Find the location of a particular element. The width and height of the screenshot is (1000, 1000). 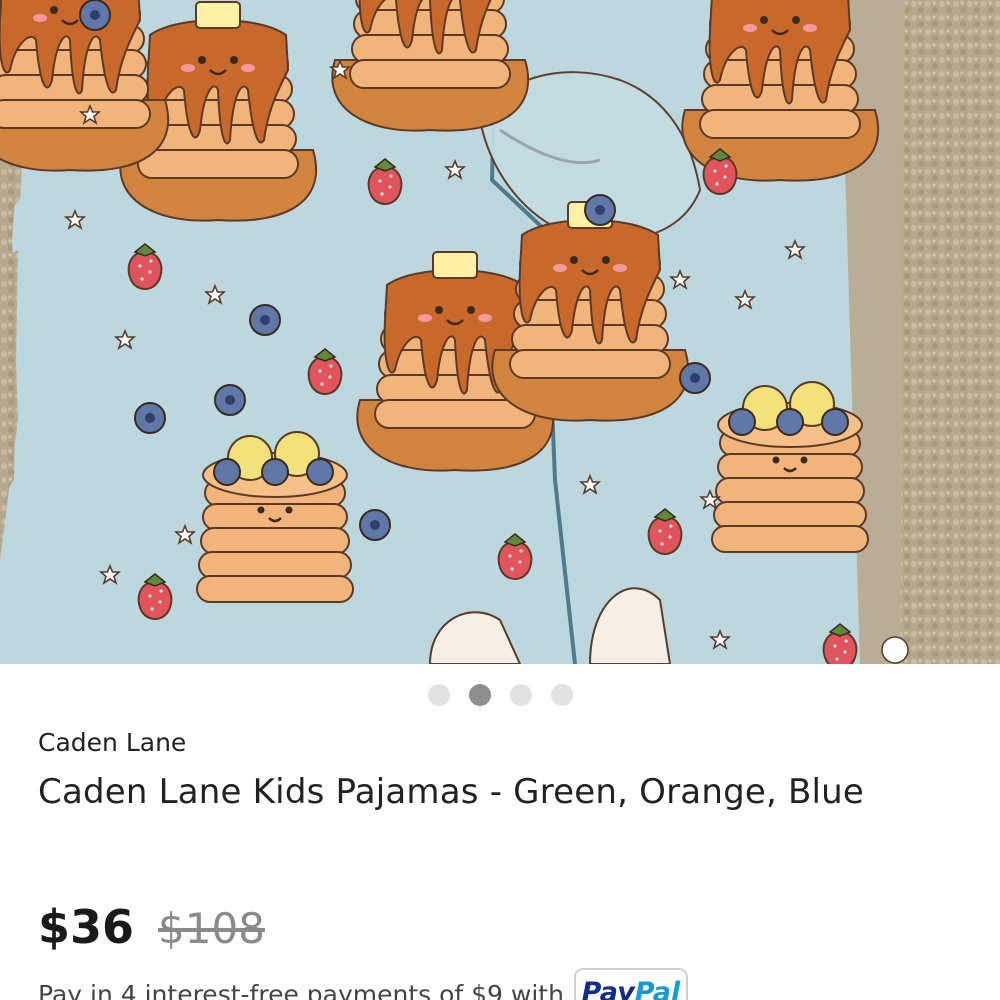

pager-dot-active is located at coordinates (479, 695).